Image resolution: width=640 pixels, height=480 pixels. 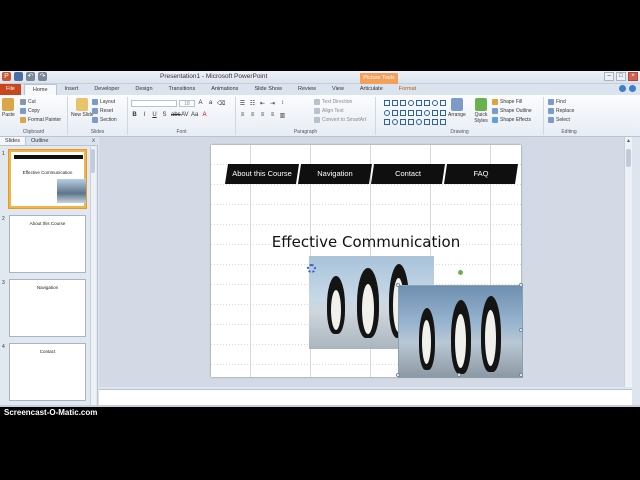 What do you see at coordinates (154, 115) in the screenshot?
I see `underline-icon: U` at bounding box center [154, 115].